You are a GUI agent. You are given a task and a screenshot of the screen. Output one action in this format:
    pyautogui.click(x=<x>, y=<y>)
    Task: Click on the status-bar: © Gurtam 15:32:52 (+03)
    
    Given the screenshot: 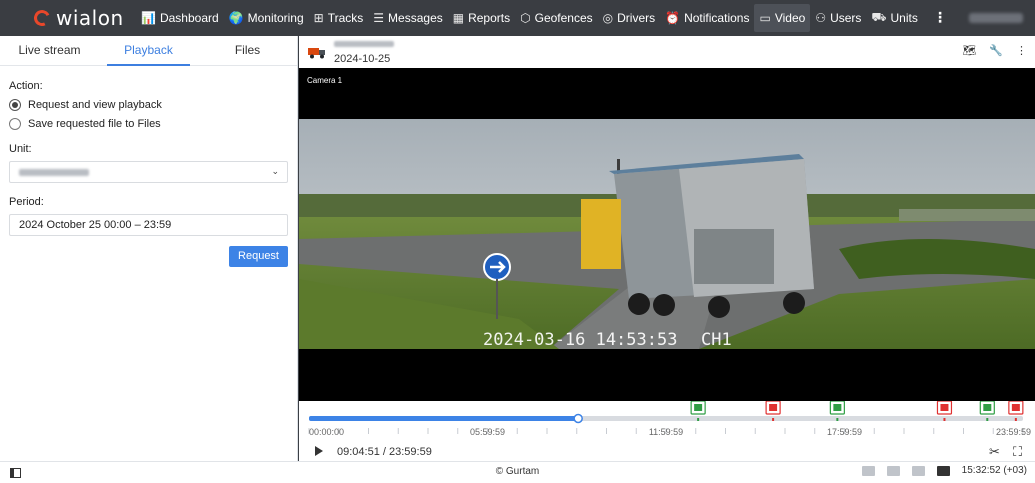 What is the action you would take?
    pyautogui.click(x=517, y=472)
    